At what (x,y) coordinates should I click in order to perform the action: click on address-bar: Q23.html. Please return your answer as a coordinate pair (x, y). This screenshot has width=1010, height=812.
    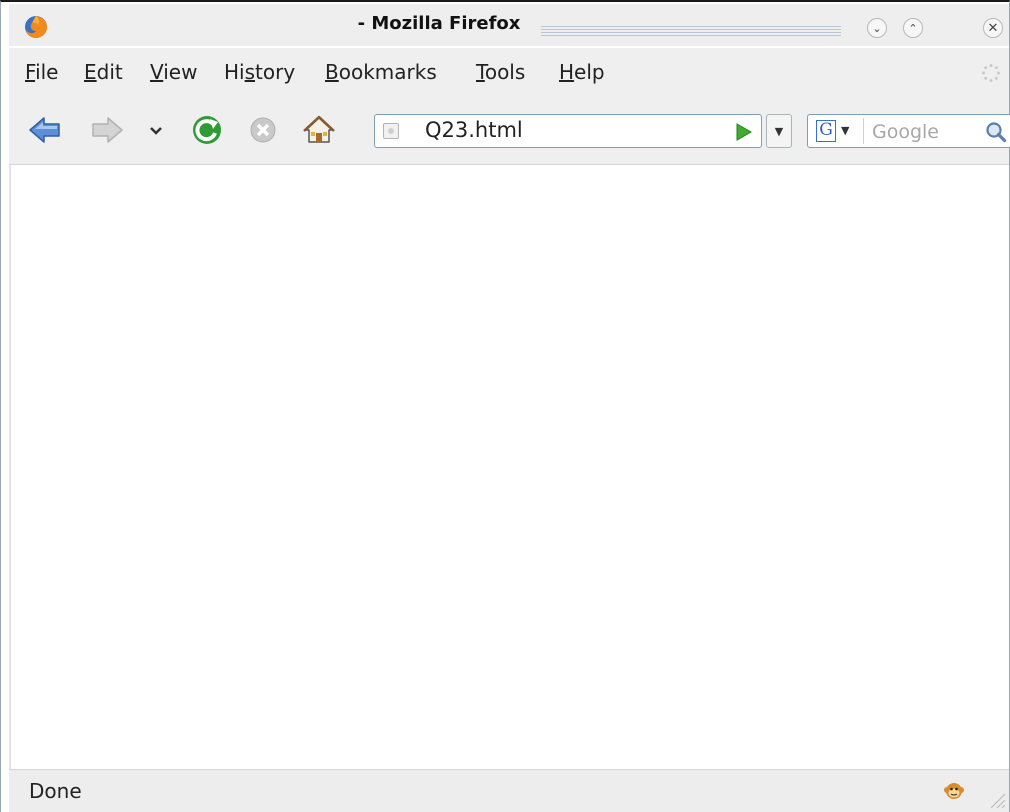
    Looking at the image, I should click on (568, 131).